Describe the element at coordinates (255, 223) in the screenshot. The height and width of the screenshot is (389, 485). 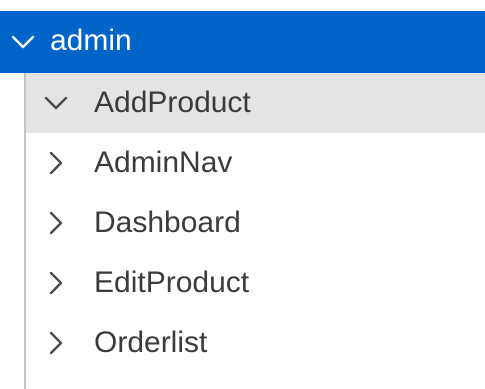
I see `tree-item-dashboard: Dashboard` at that location.